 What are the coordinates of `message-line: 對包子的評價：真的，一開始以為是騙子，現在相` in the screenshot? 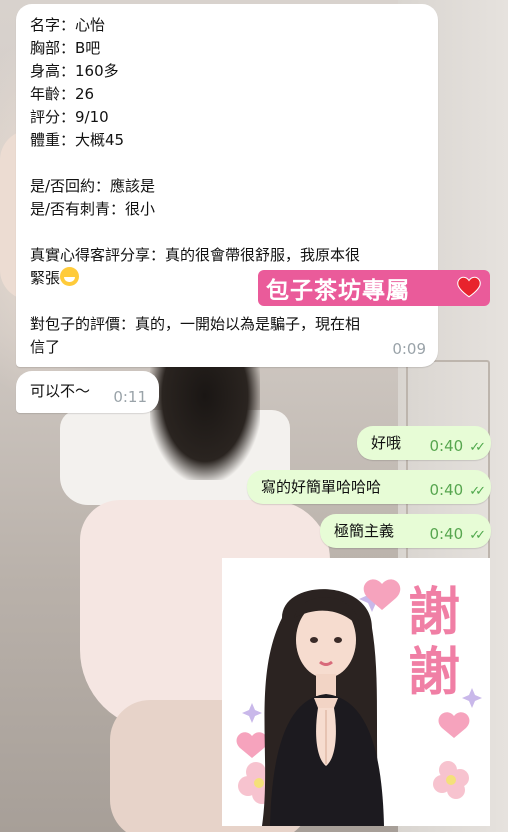 It's located at (195, 324).